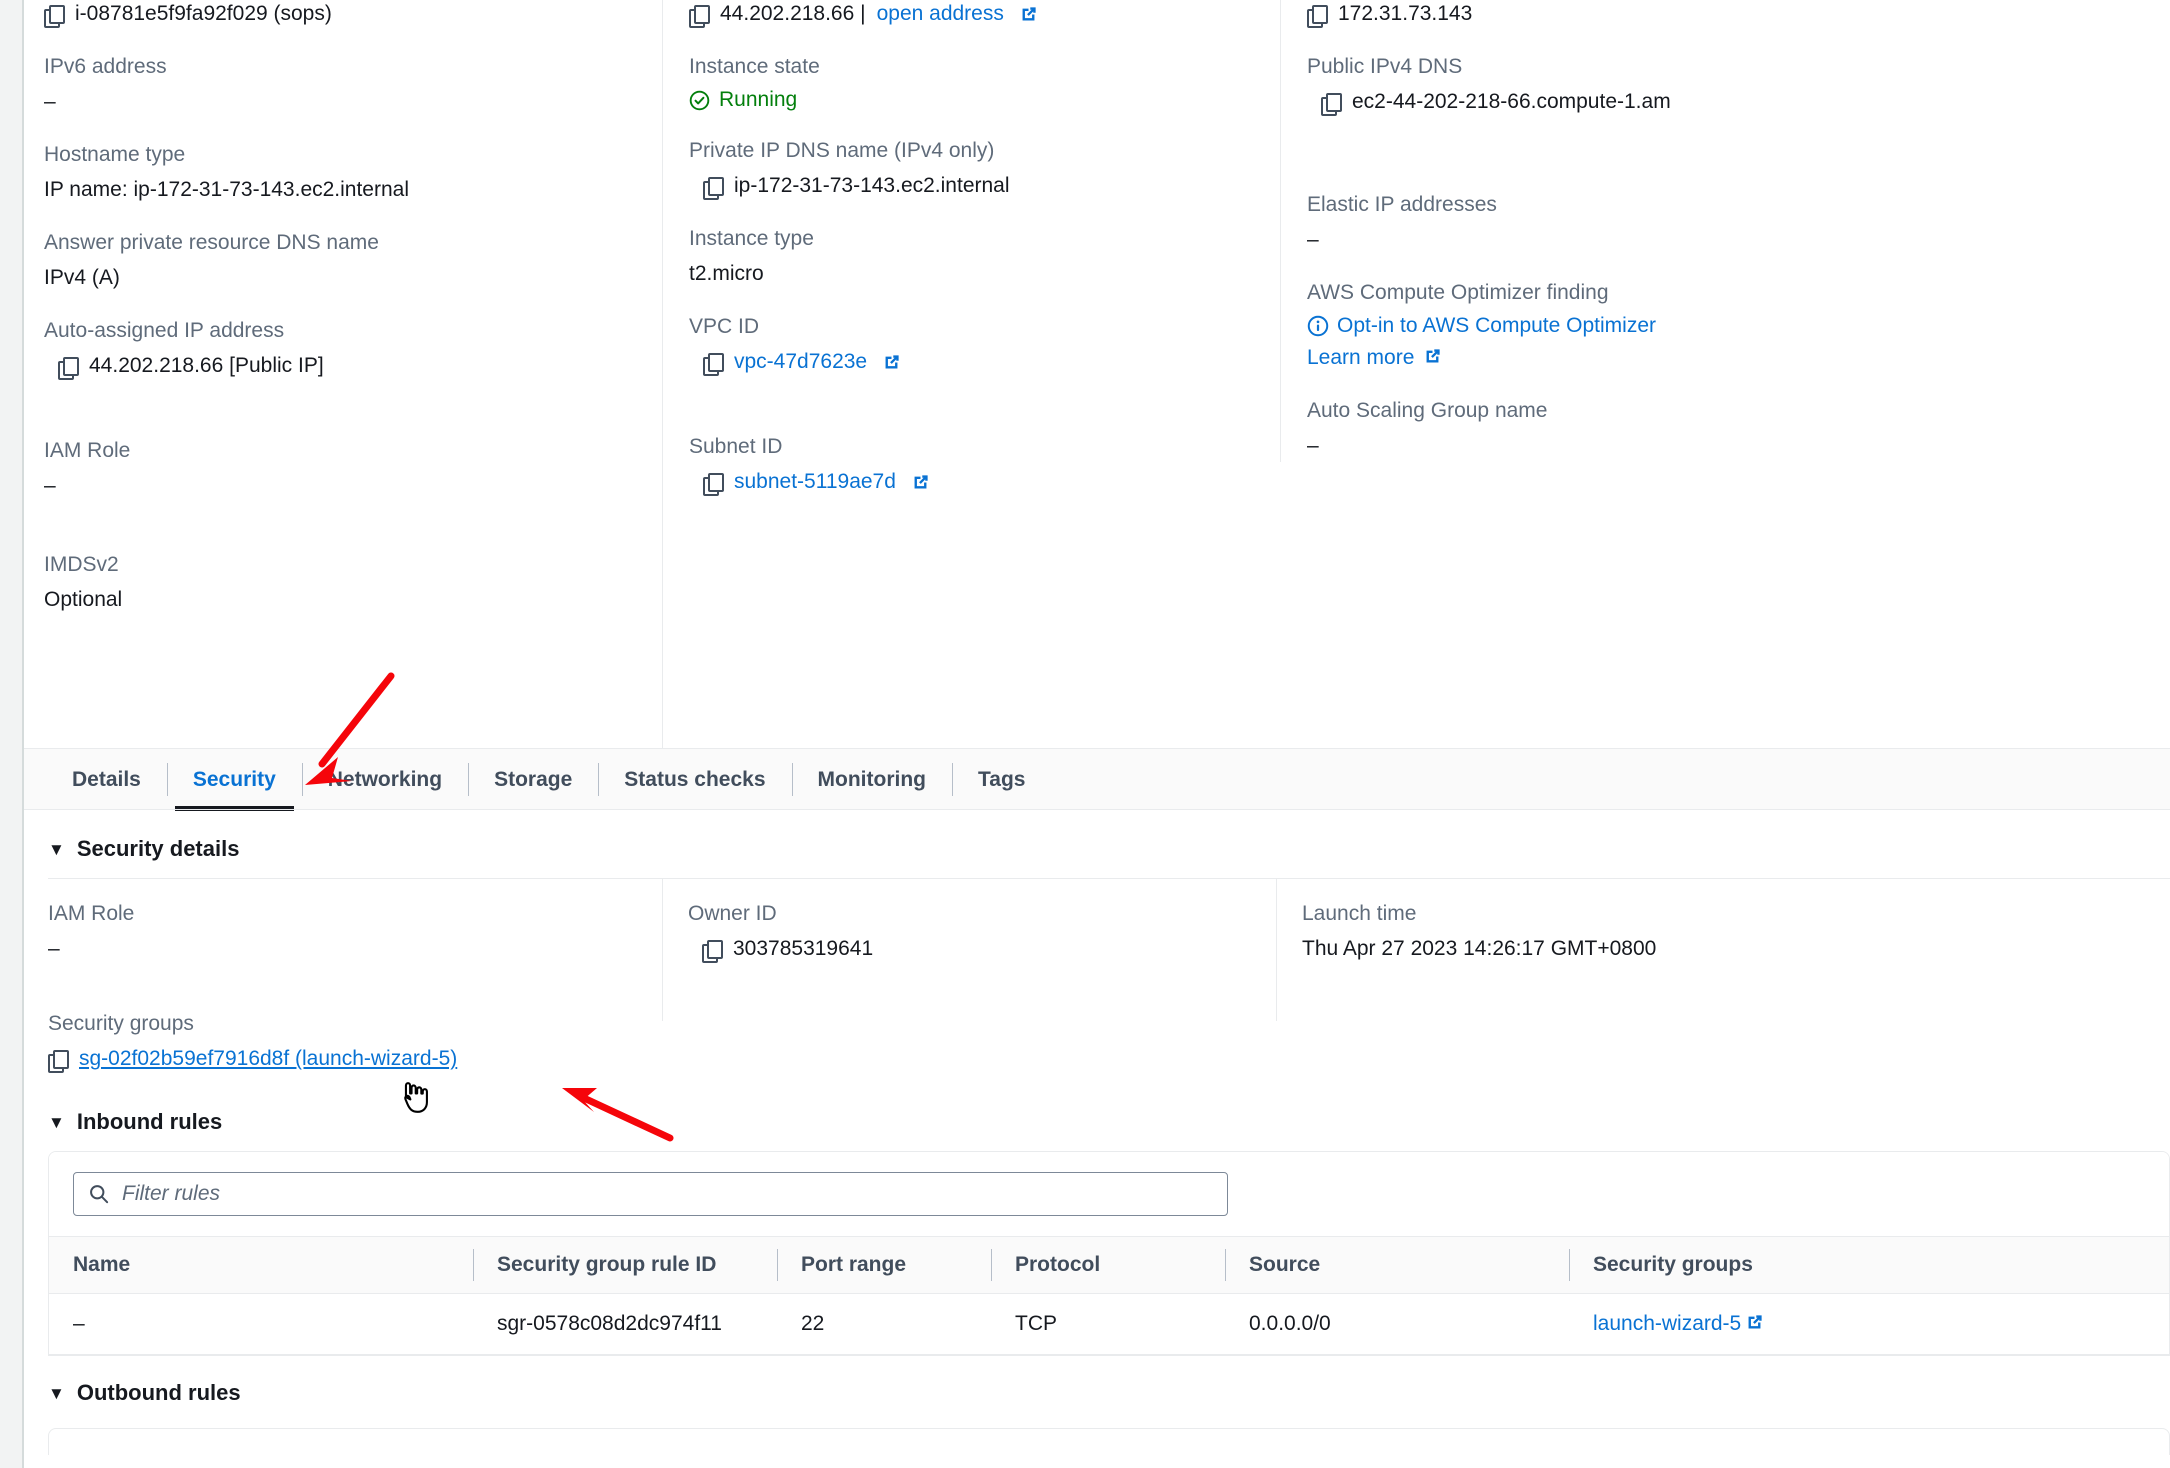  Describe the element at coordinates (972, 257) in the screenshot. I see `field-instance-type: Instance type t2.micro` at that location.